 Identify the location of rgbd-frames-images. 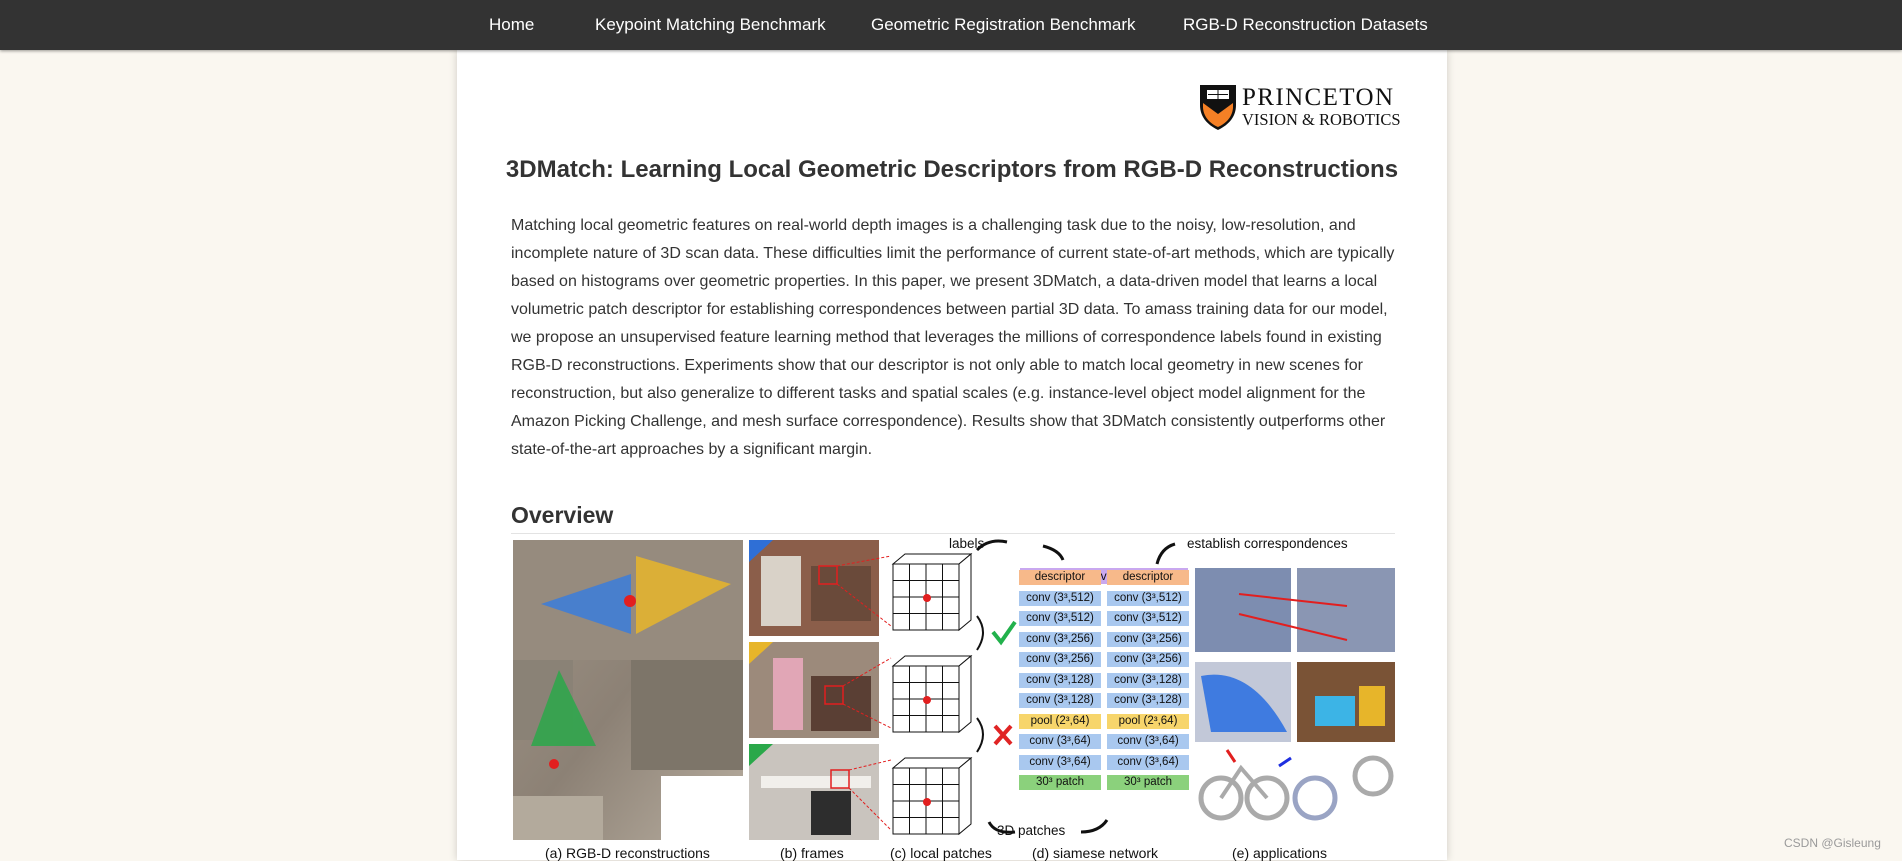
(820, 690).